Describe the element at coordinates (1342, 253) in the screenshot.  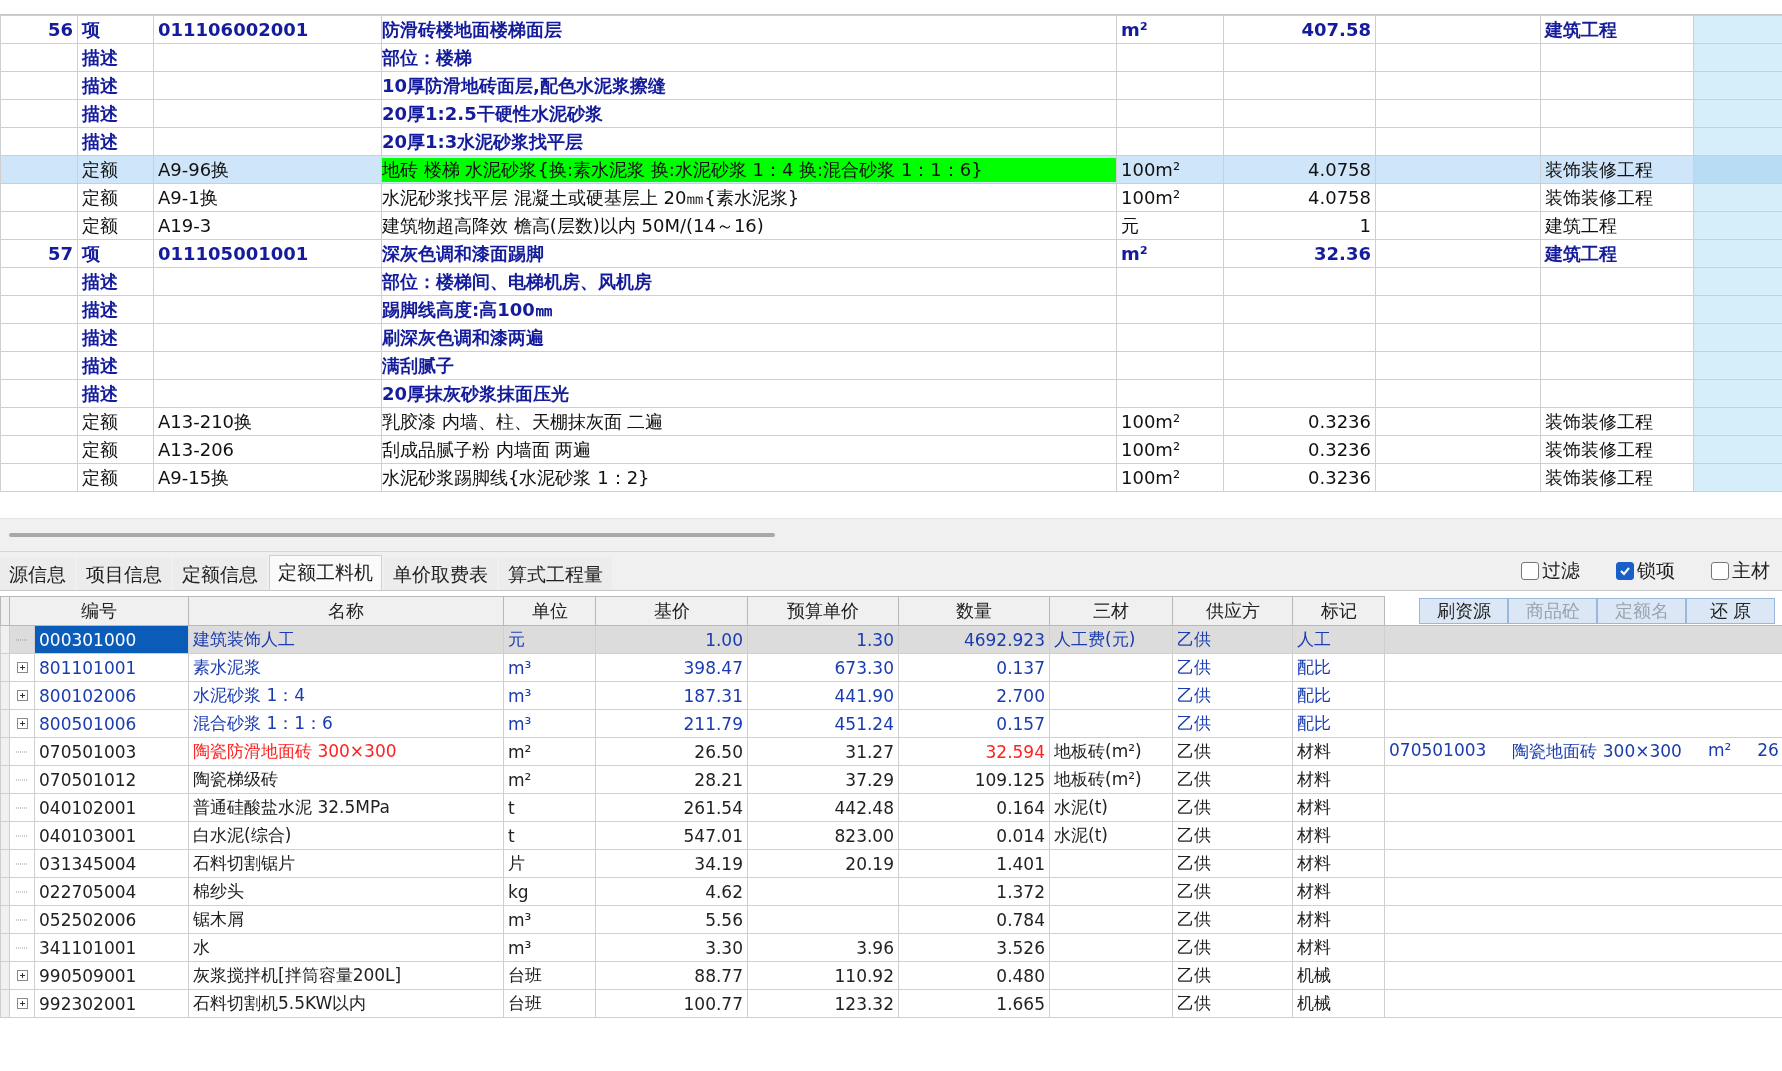
I see `quantity: 32.36` at that location.